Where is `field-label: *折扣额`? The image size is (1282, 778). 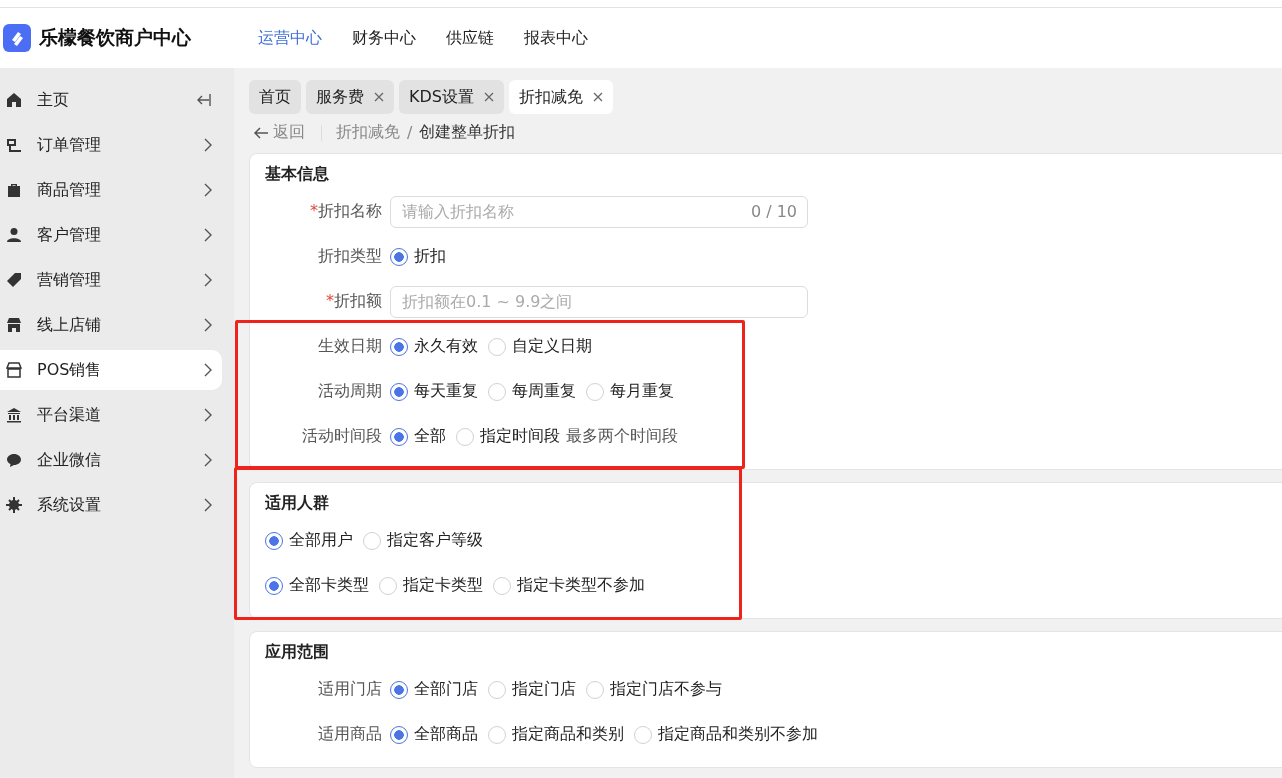 field-label: *折扣额 is located at coordinates (354, 301).